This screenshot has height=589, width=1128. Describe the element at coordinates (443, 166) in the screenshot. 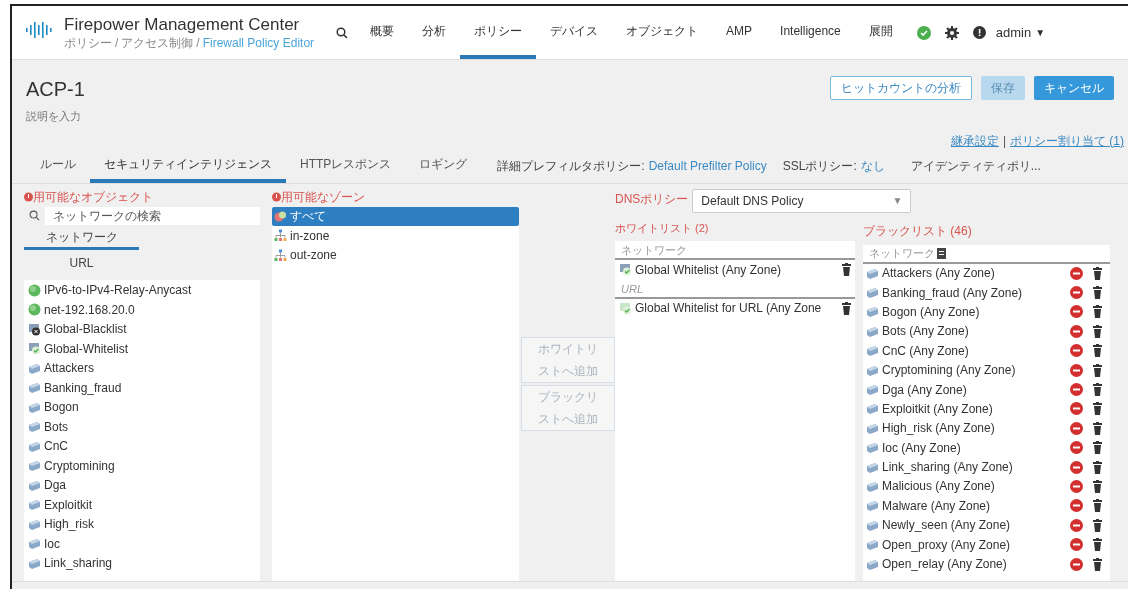

I see `policy-tab: ロギング` at that location.